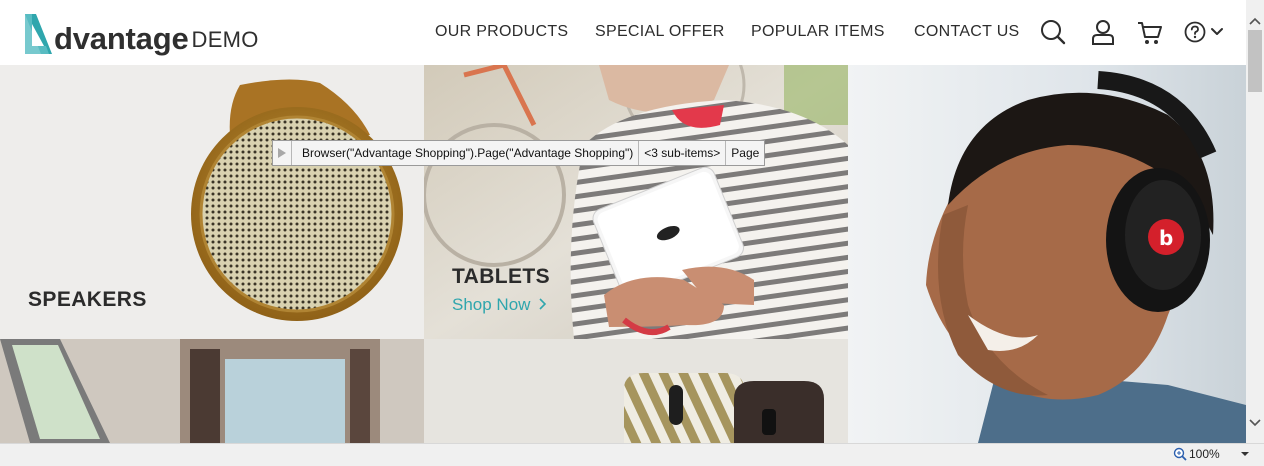 The image size is (1264, 466). I want to click on tablets-title: TABLETS, so click(501, 277).